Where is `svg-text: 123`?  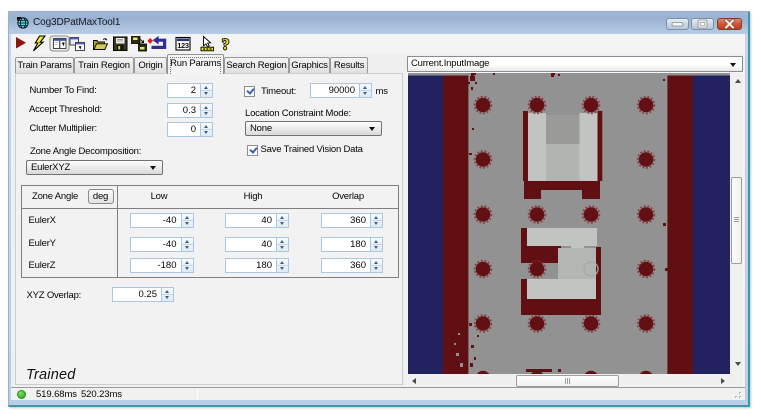 svg-text: 123 is located at coordinates (183, 45).